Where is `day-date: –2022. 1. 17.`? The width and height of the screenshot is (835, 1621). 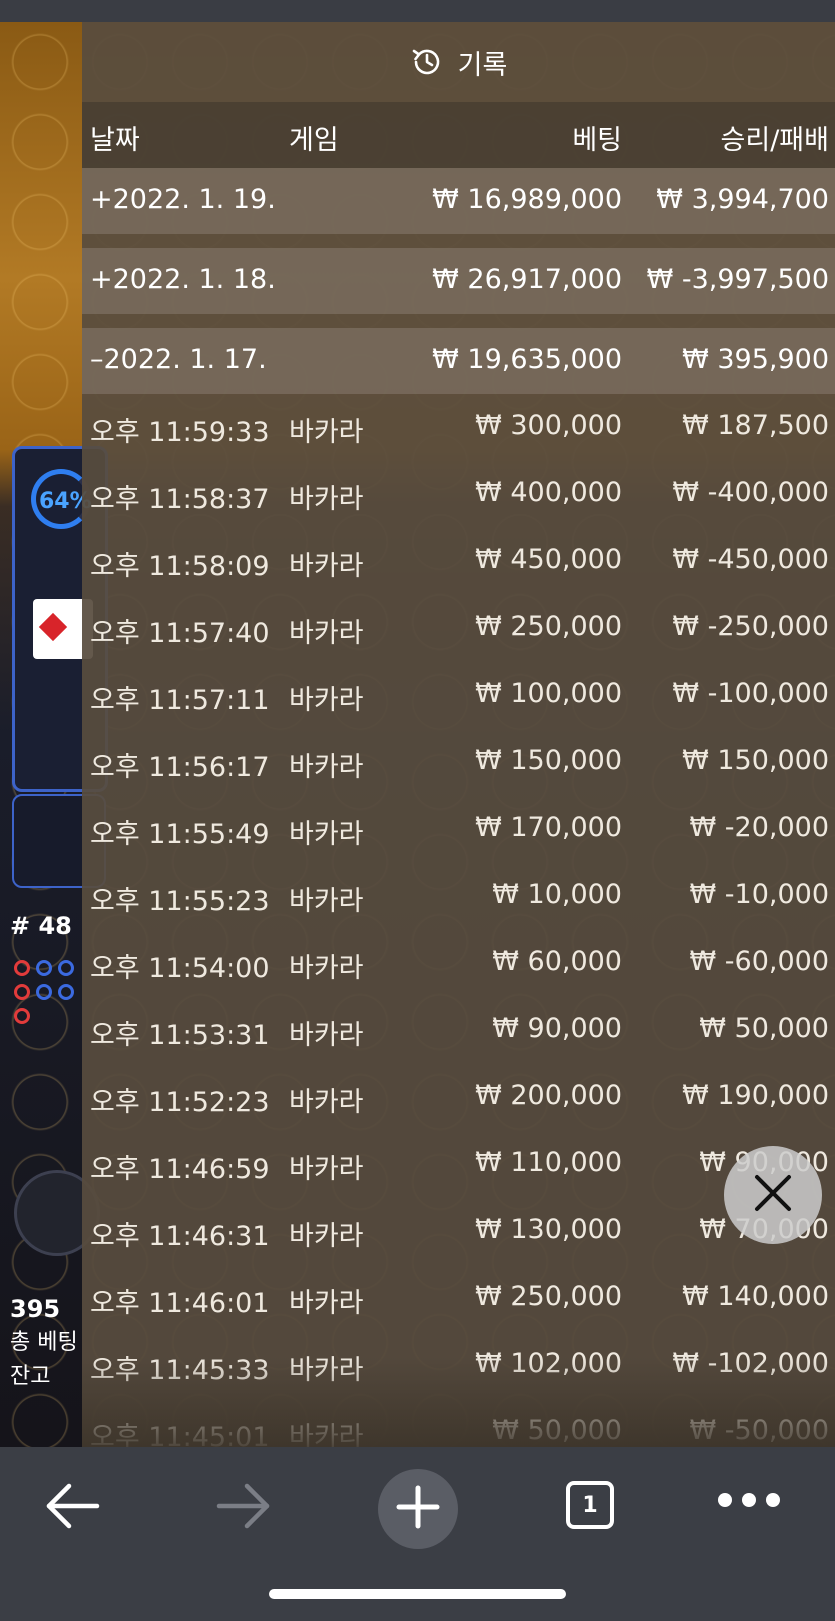 day-date: –2022. 1. 17. is located at coordinates (178, 359).